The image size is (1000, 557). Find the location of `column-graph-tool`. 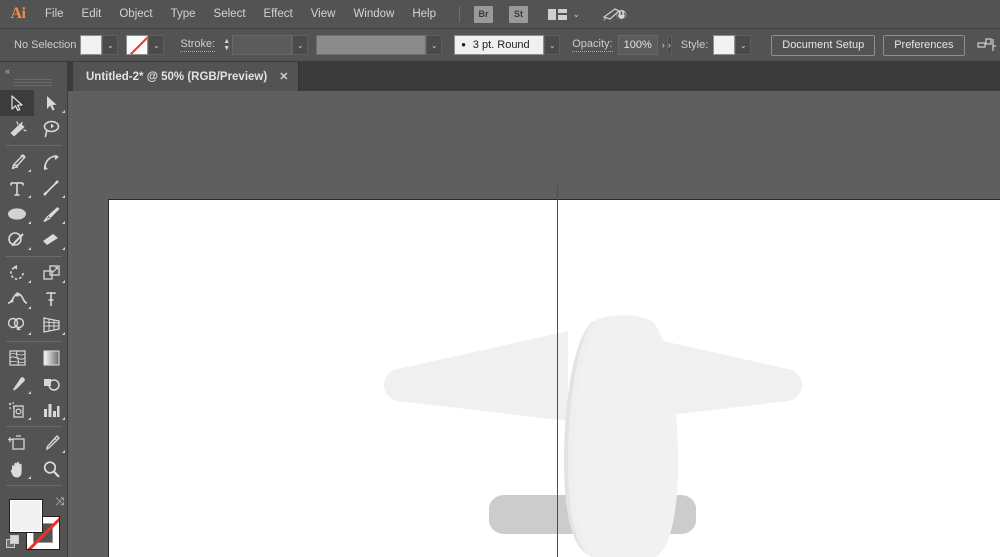

column-graph-tool is located at coordinates (51, 410).